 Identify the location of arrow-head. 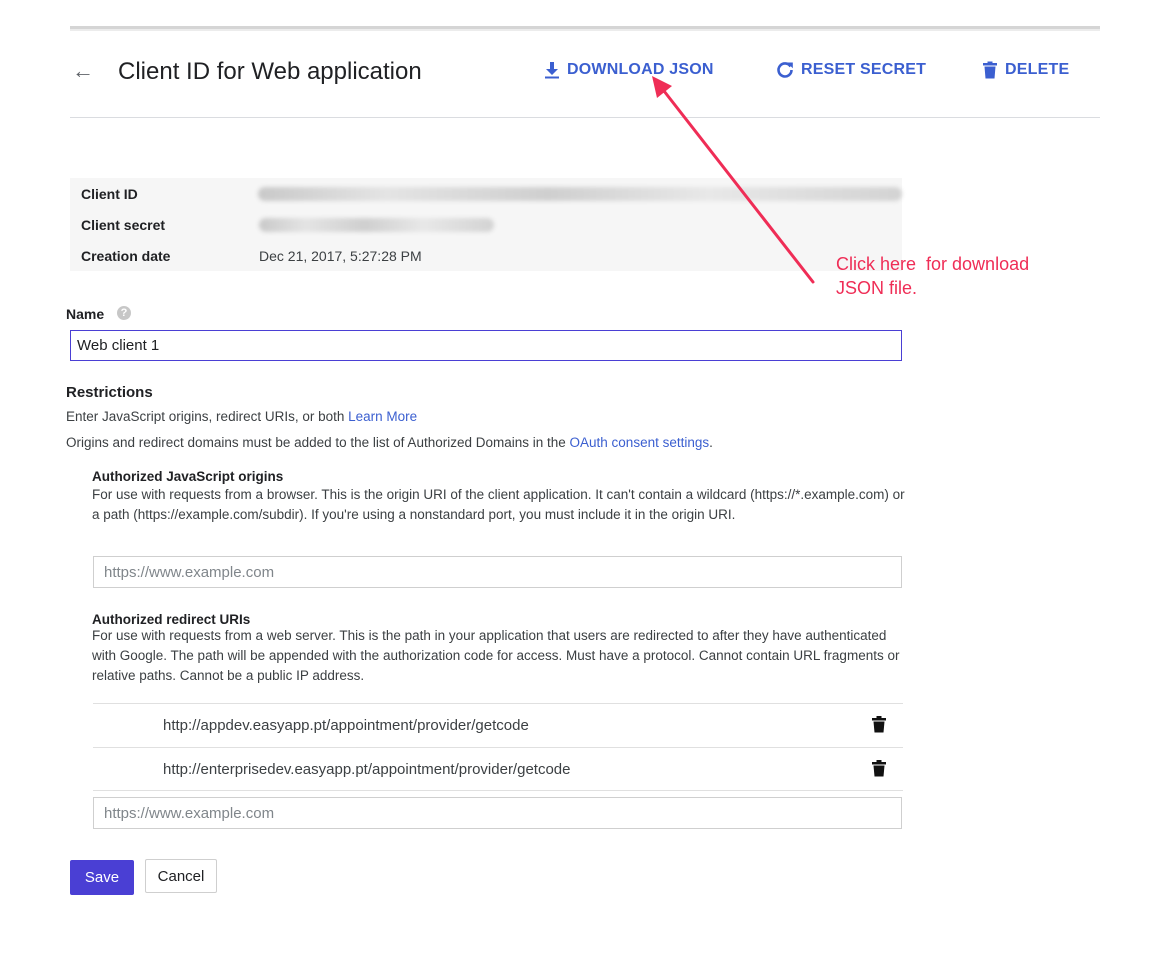
(662, 87).